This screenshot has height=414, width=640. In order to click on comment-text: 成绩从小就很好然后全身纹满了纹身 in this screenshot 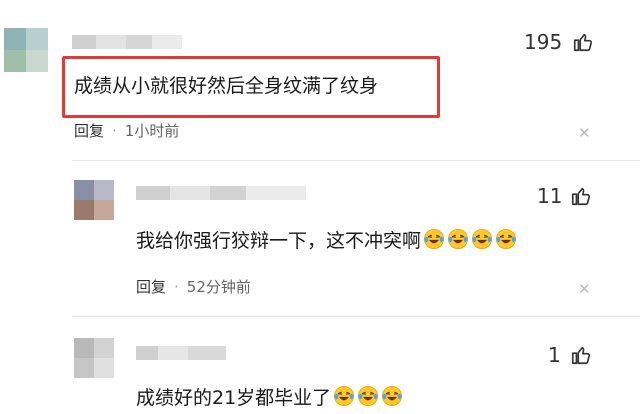, I will do `click(226, 86)`.